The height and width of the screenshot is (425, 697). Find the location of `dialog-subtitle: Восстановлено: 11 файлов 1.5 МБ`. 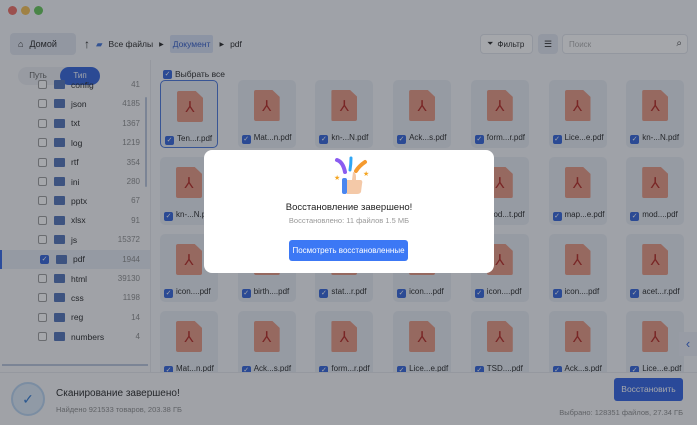

dialog-subtitle: Восстановлено: 11 файлов 1.5 МБ is located at coordinates (349, 220).